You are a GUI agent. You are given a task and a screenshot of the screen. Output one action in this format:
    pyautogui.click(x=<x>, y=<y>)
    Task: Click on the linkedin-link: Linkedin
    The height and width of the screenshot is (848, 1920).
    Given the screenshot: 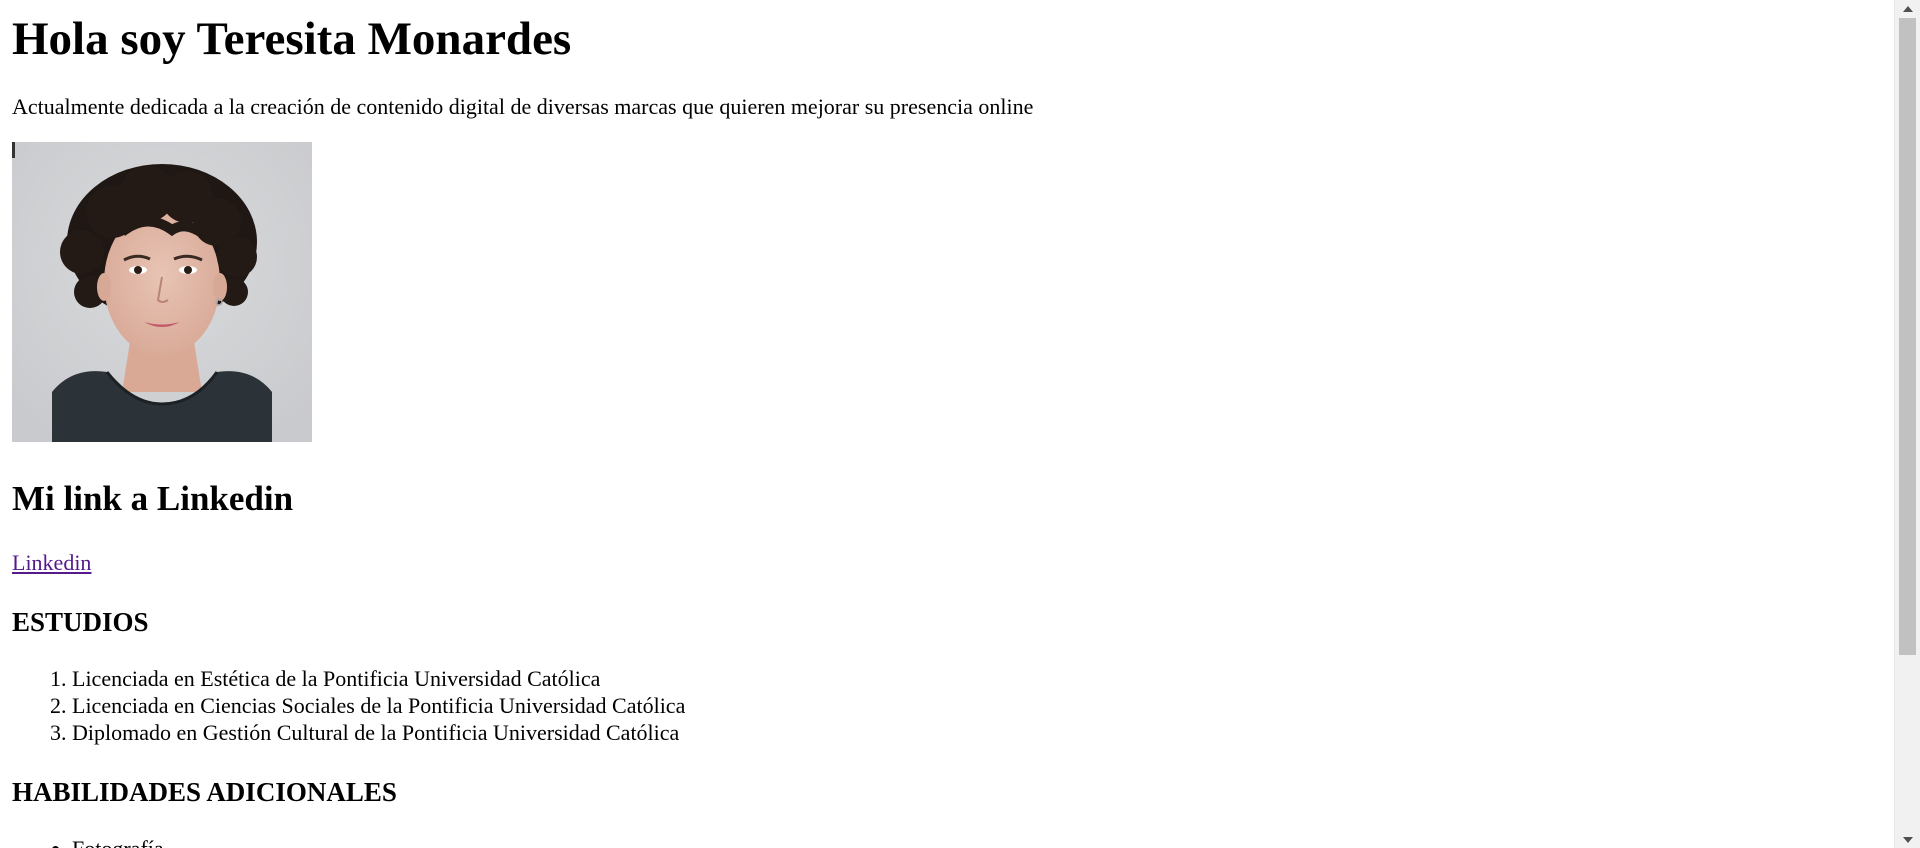 What is the action you would take?
    pyautogui.click(x=51, y=563)
    